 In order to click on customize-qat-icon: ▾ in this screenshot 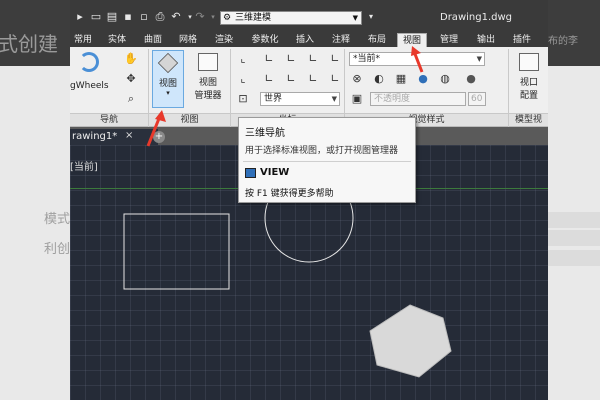, I will do `click(371, 17)`.